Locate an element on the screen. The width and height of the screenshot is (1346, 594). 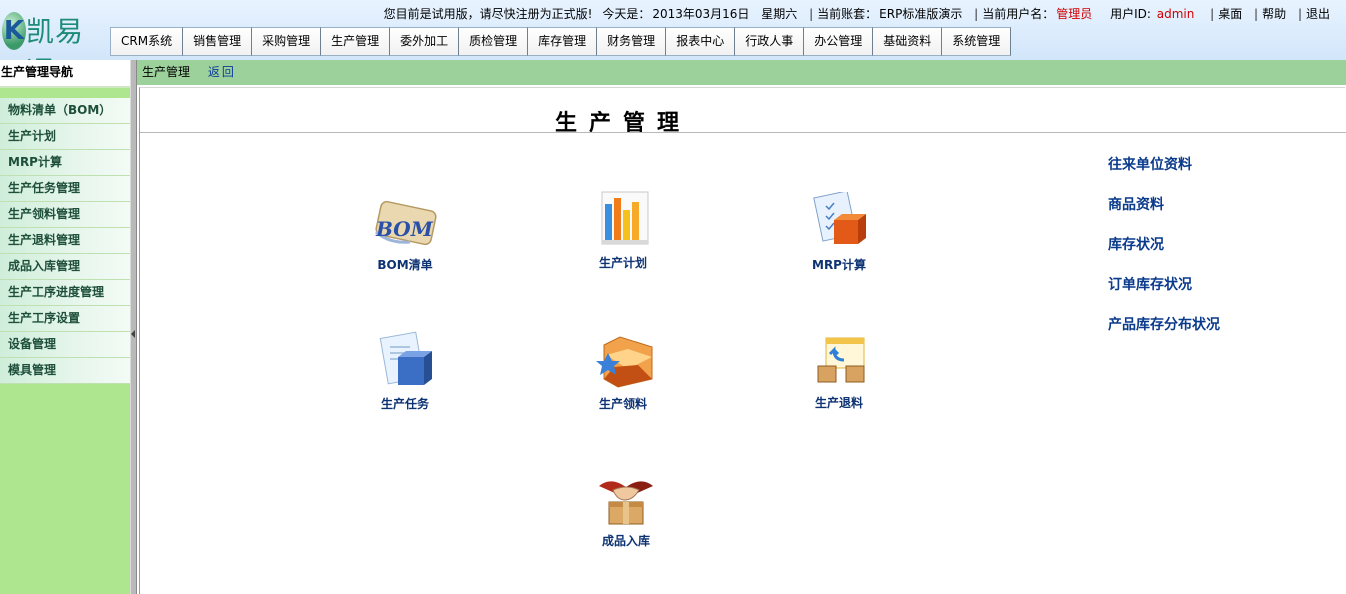
tile-mrp: MRP计算 is located at coordinates (839, 231).